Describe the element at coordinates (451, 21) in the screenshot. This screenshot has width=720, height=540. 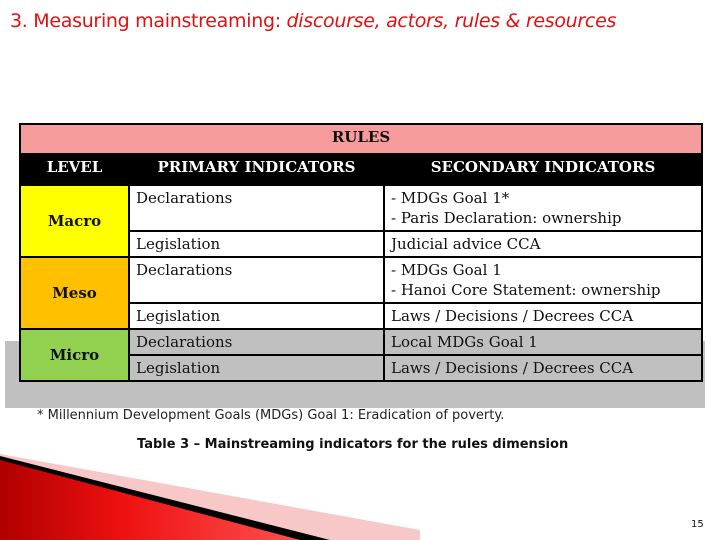
I see `slide-title-emphasis: discourse, actors, rules & resources` at that location.